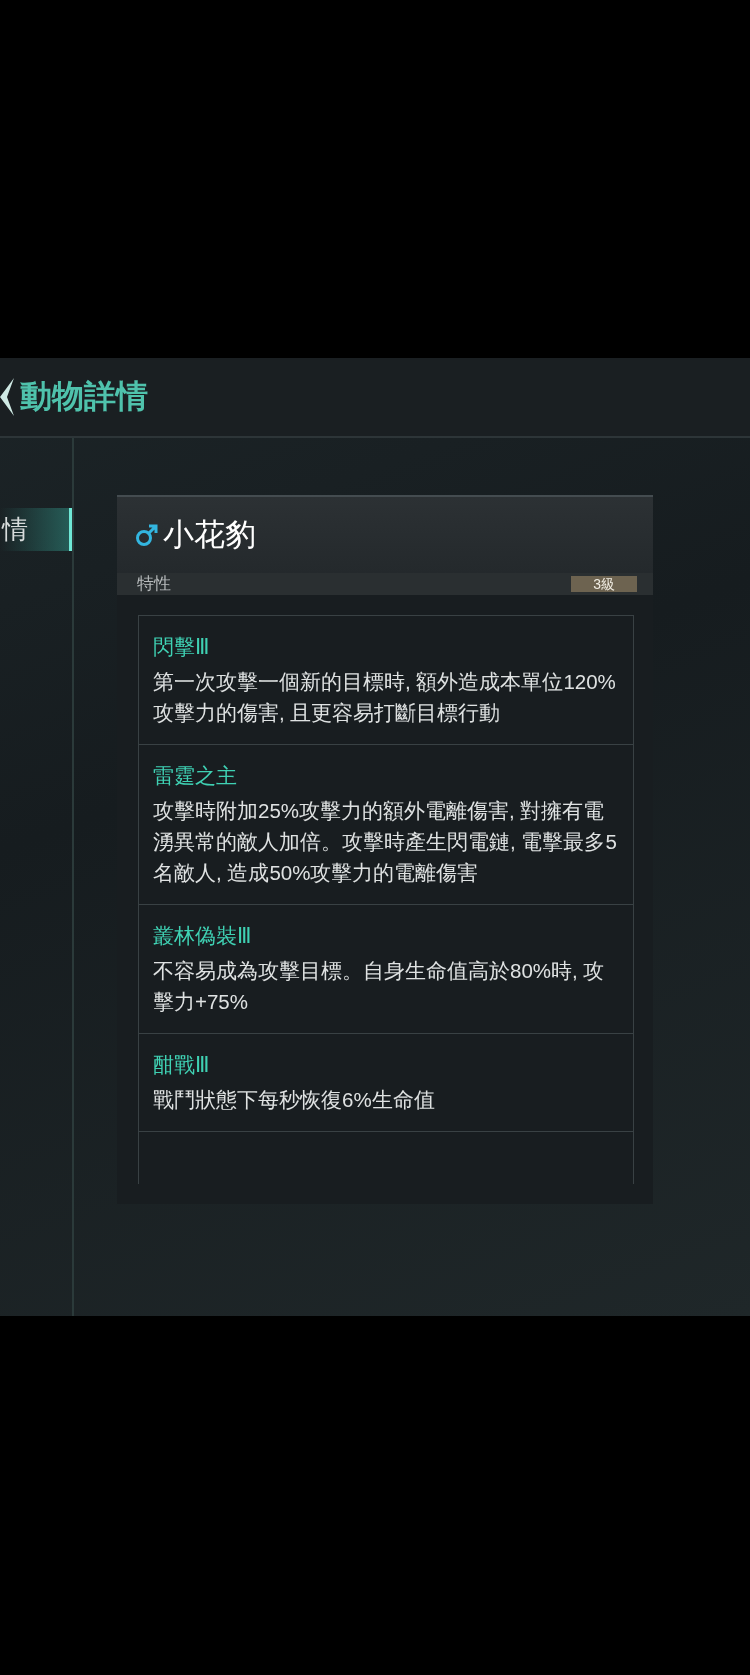 This screenshot has width=750, height=1675. What do you see at coordinates (147, 535) in the screenshot?
I see `male-icon` at bounding box center [147, 535].